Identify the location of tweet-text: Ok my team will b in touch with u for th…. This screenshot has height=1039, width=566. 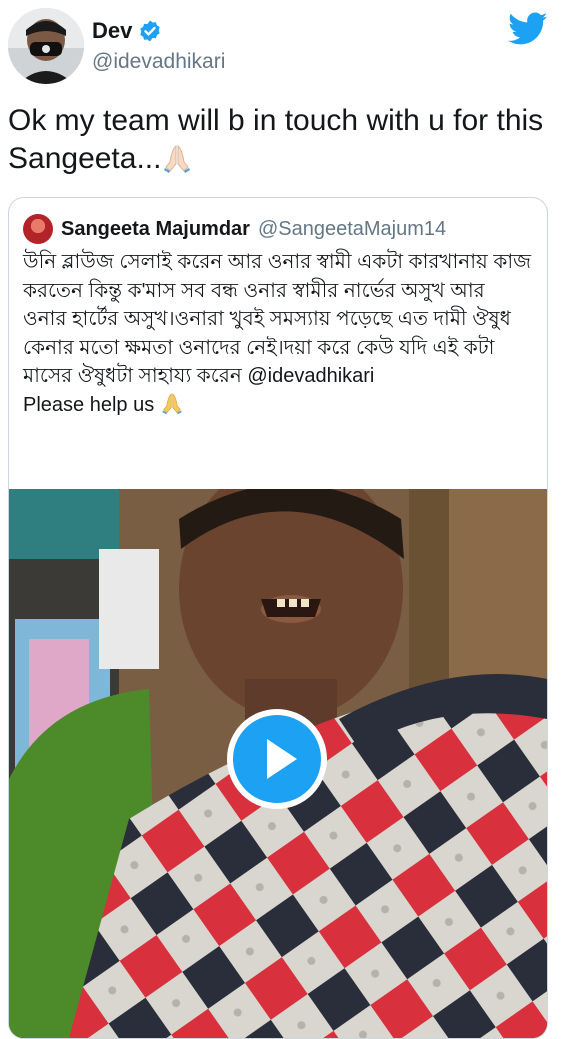
(278, 140).